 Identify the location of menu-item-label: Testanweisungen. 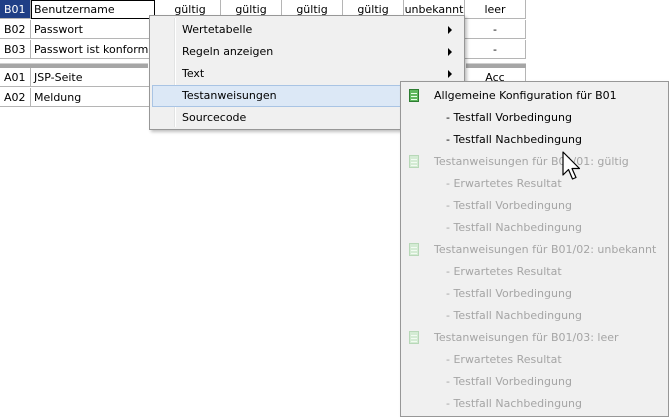
(229, 95).